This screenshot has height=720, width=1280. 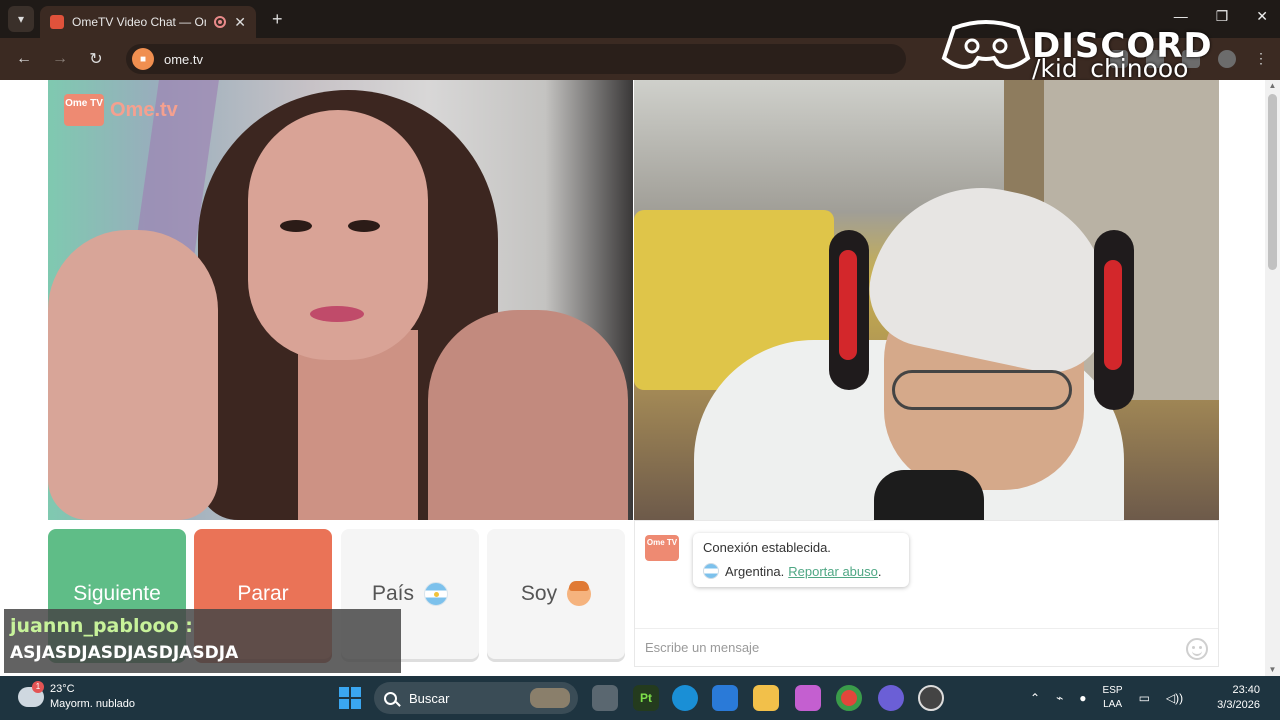 What do you see at coordinates (1197, 649) in the screenshot?
I see `emoji-icon` at bounding box center [1197, 649].